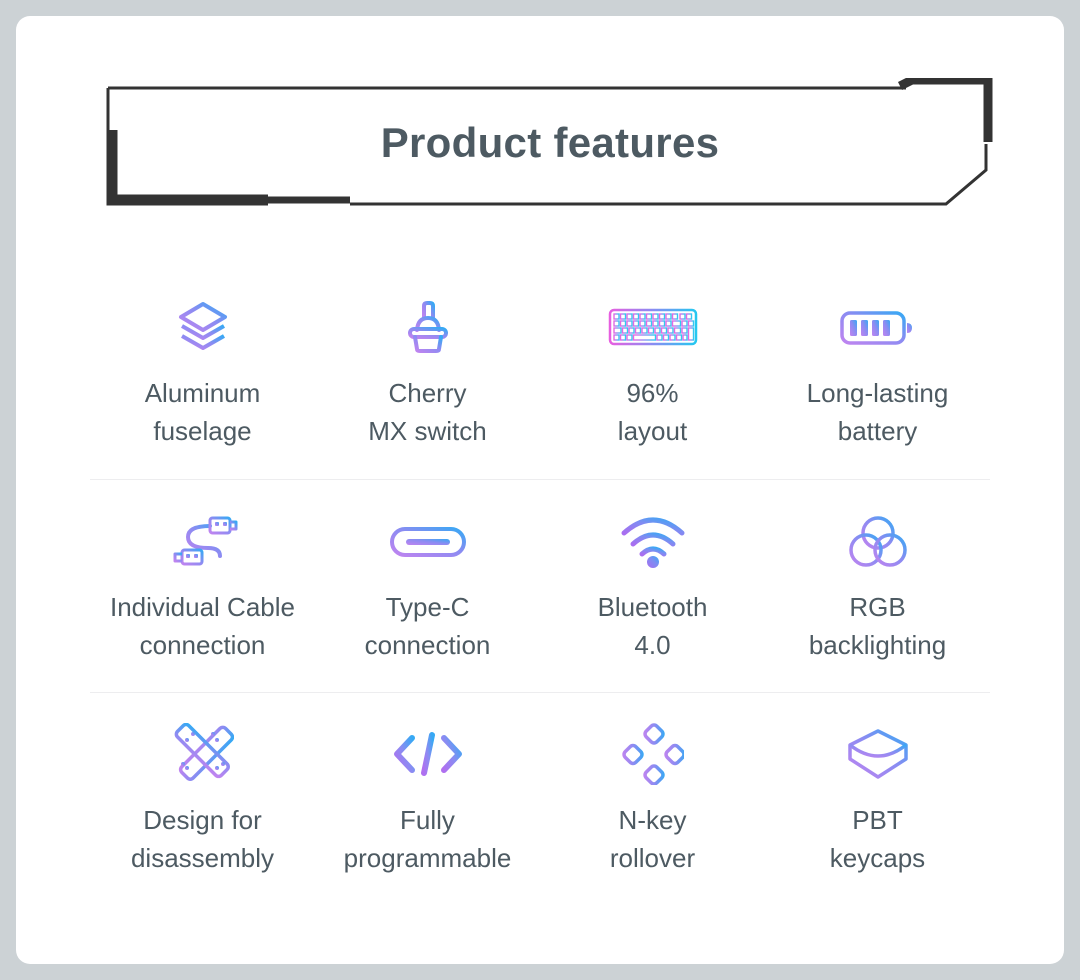 The width and height of the screenshot is (1080, 980). Describe the element at coordinates (877, 412) in the screenshot. I see `feature-label: Long-lasting battery` at that location.